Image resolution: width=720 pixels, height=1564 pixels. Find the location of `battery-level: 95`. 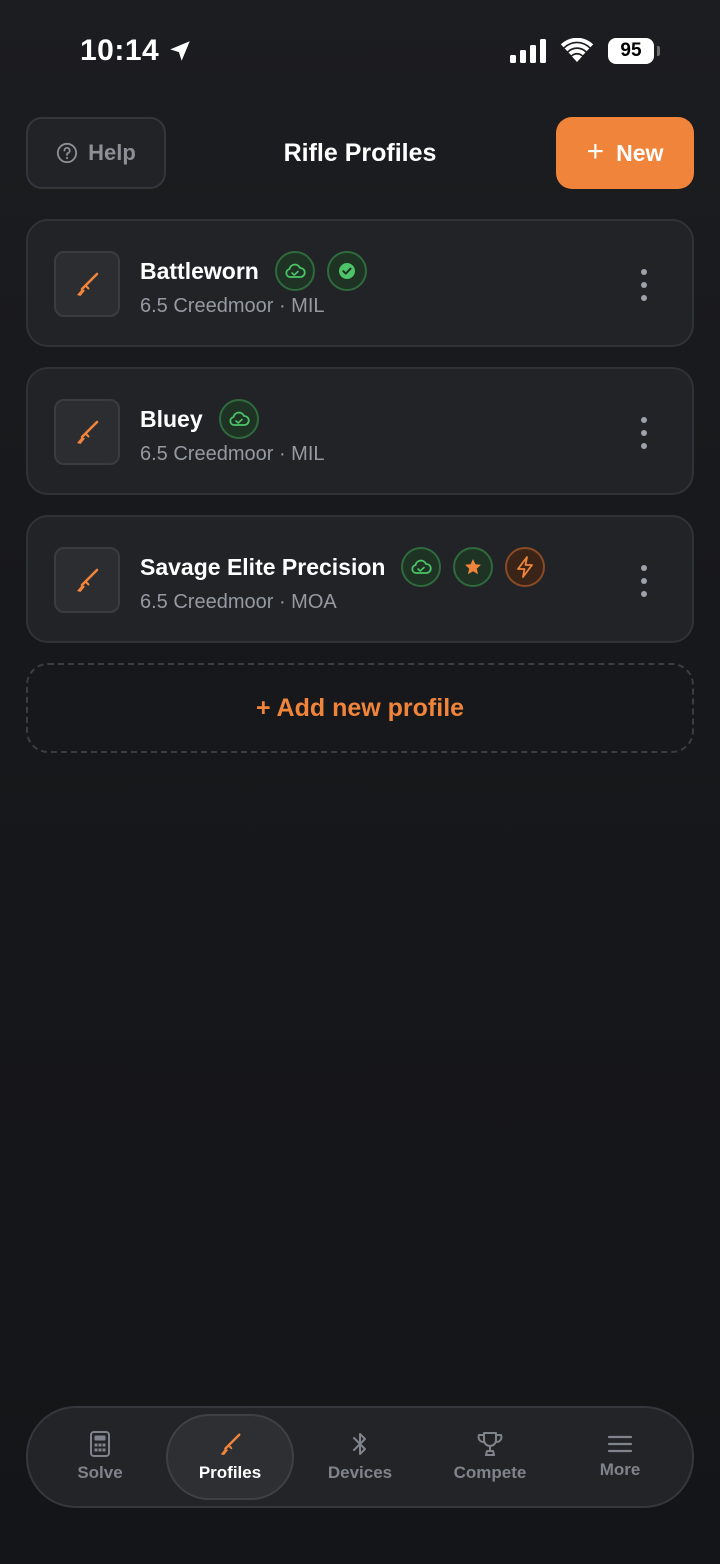

battery-level: 95 is located at coordinates (631, 50).